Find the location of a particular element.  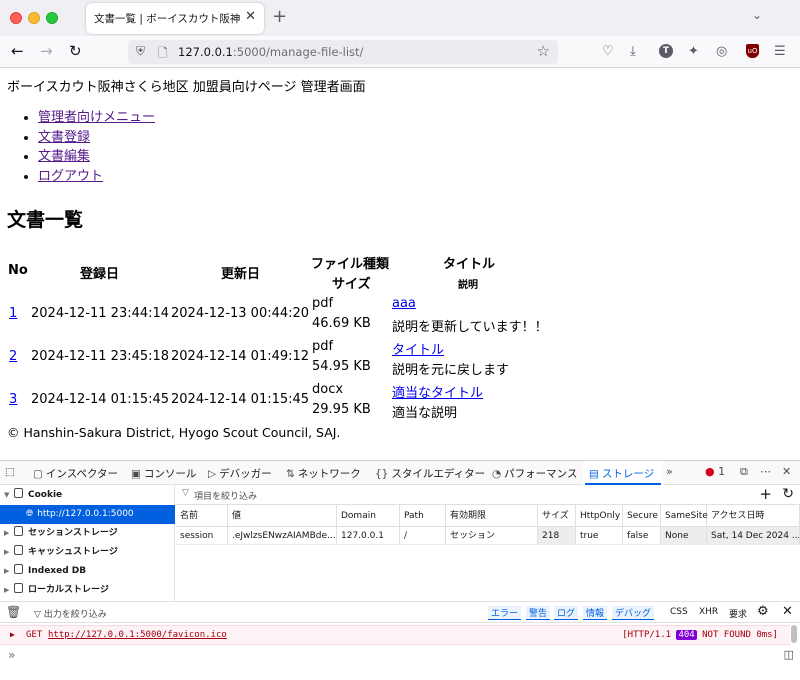

level-info-toggle: 情報 is located at coordinates (595, 613).